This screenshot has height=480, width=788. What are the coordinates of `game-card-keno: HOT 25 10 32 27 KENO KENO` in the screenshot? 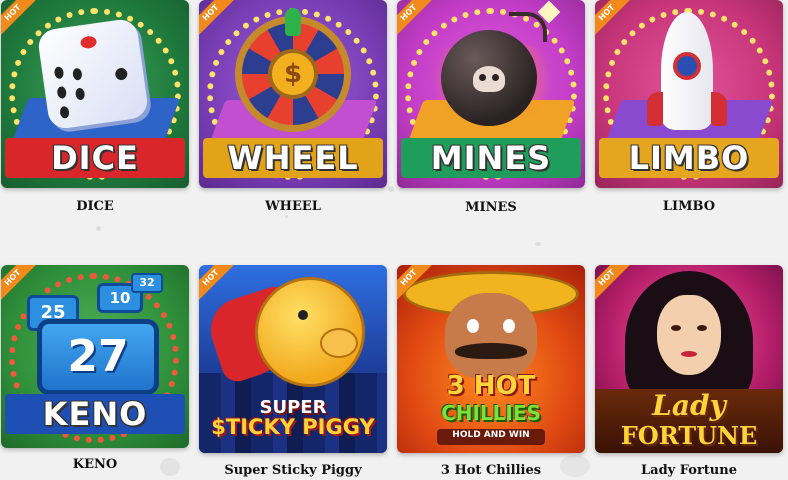 It's located at (95, 368).